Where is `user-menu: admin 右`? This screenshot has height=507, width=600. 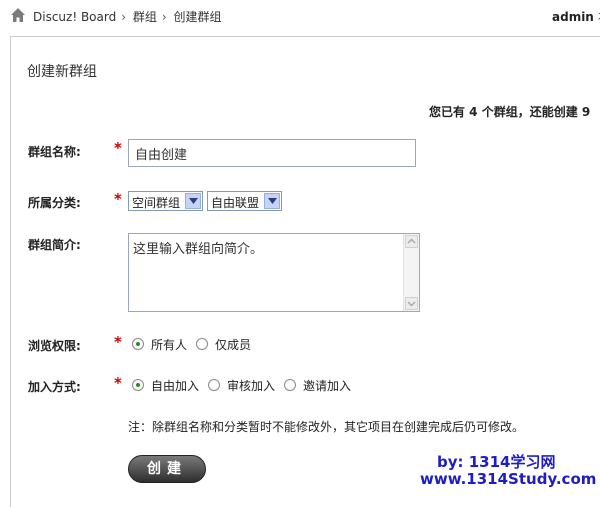 user-menu: admin 右 is located at coordinates (576, 16).